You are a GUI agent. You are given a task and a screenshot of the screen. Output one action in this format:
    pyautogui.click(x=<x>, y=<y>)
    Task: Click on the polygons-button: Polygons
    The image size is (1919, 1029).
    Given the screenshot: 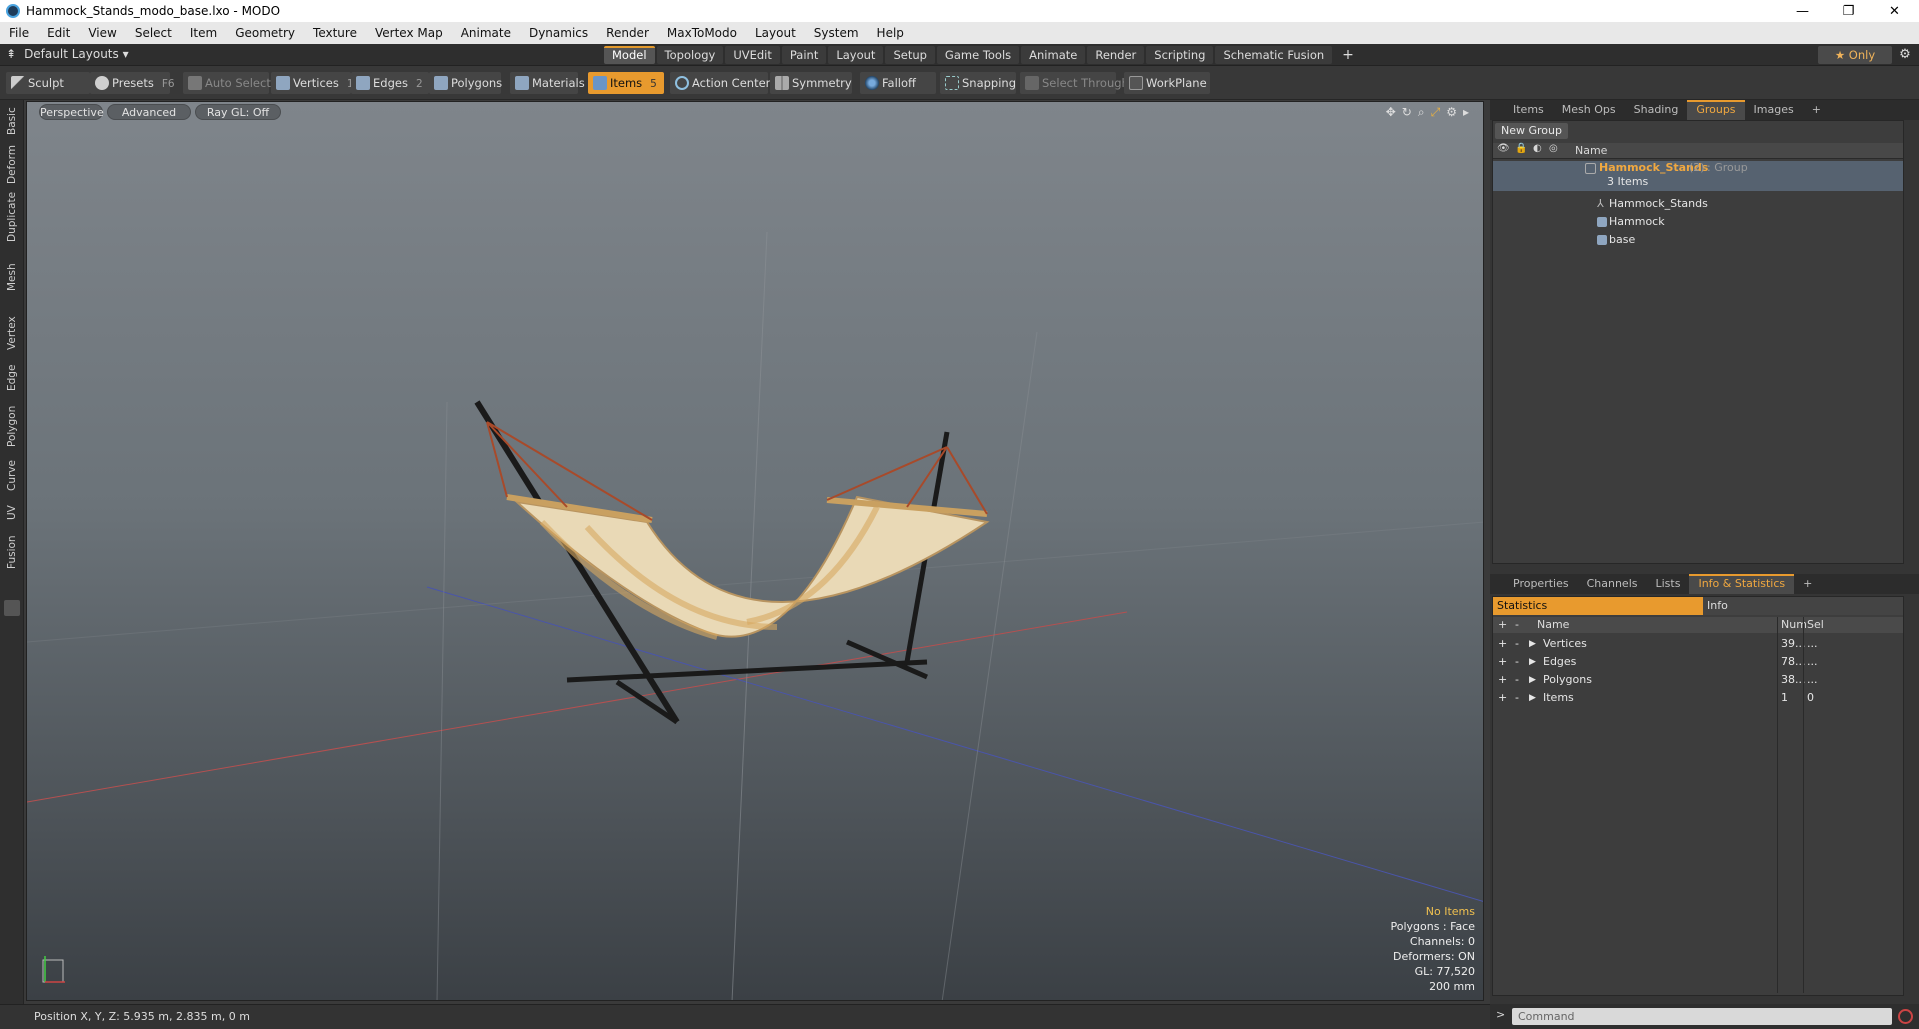 What is the action you would take?
    pyautogui.click(x=465, y=83)
    